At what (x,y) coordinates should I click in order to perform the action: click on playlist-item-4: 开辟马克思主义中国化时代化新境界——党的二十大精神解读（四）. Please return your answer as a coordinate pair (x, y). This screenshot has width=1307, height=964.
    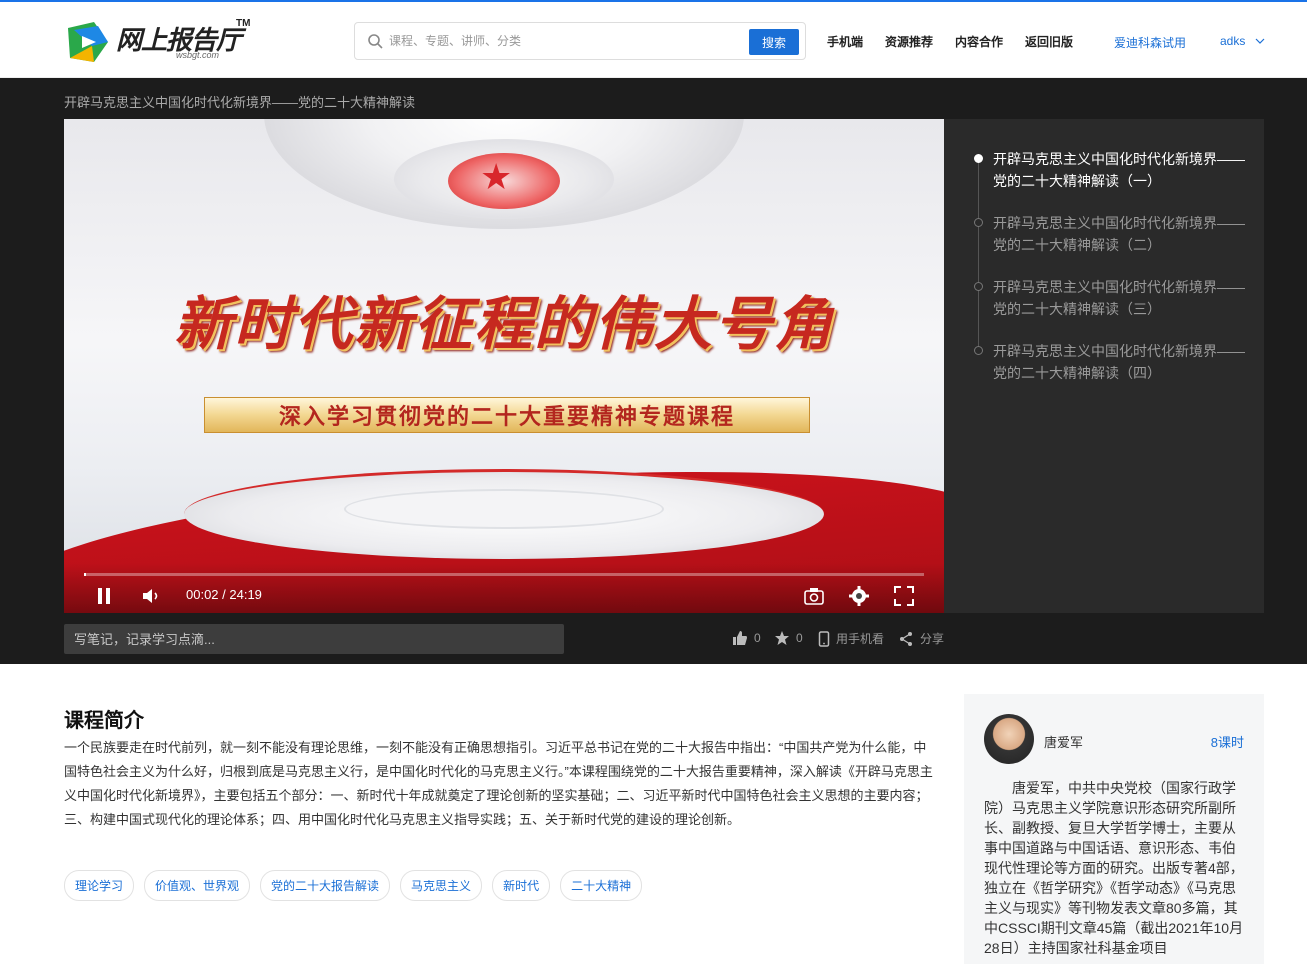
    Looking at the image, I should click on (1123, 362).